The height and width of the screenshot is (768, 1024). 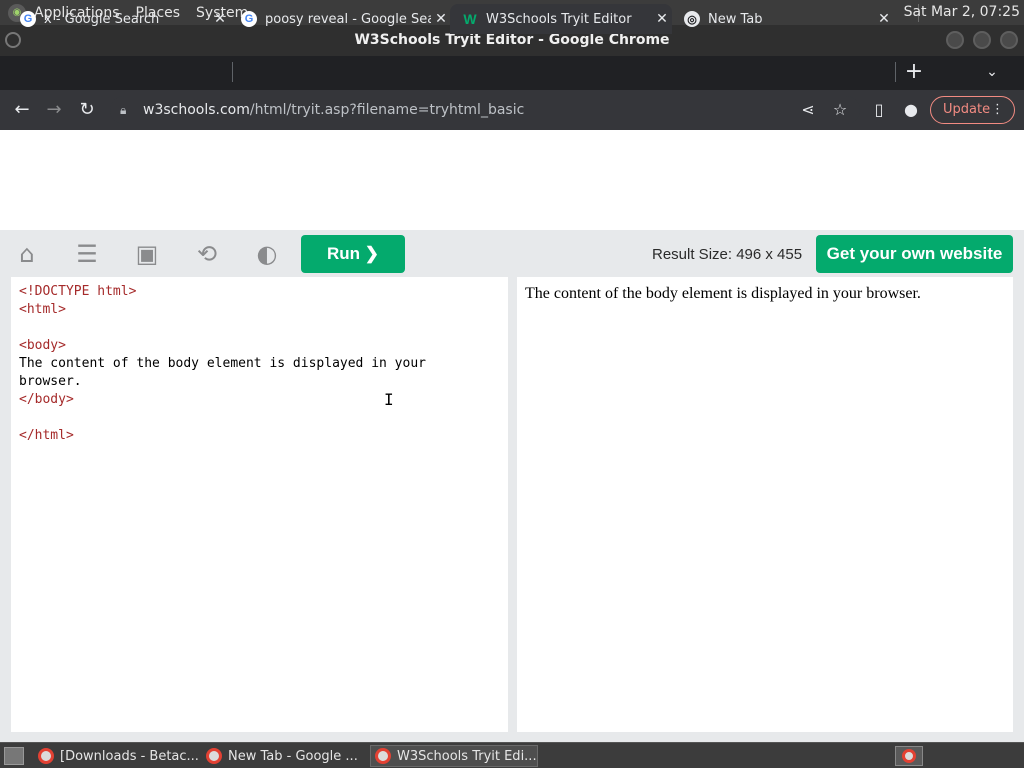 I want to click on share-icon: ⋖, so click(x=808, y=110).